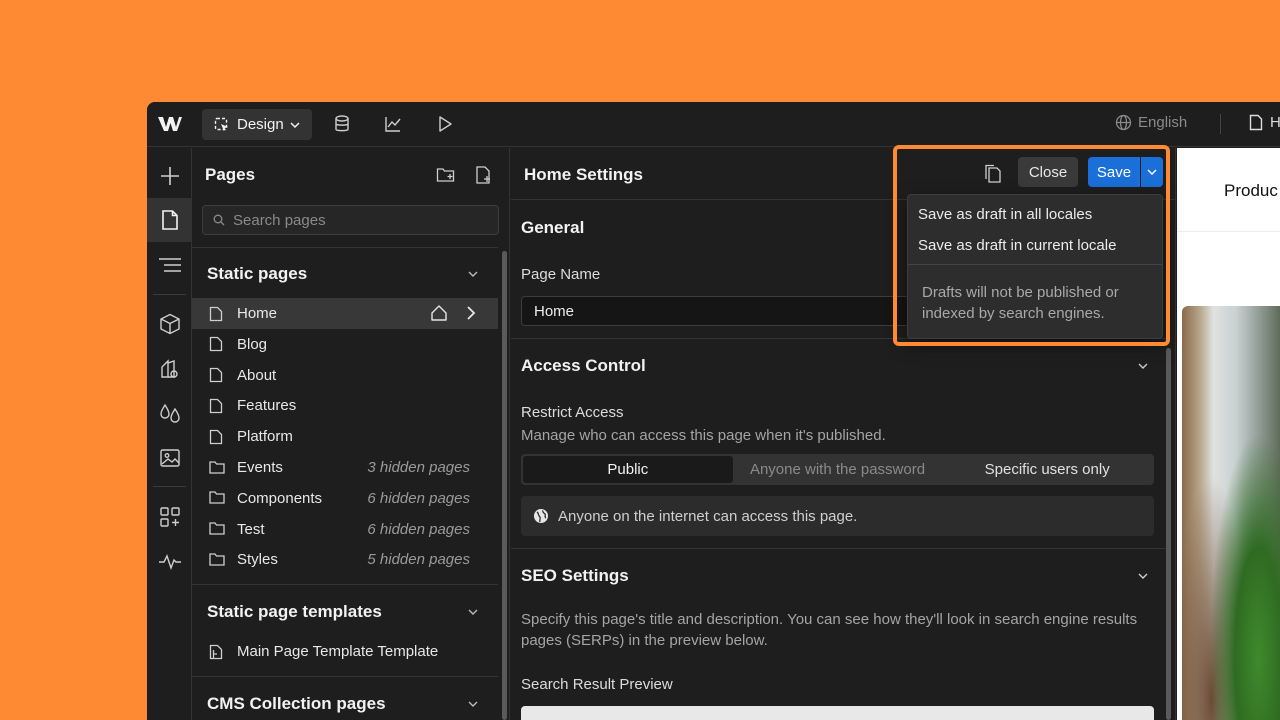 The height and width of the screenshot is (720, 1280). Describe the element at coordinates (265, 437) in the screenshot. I see `page-row-label: Platform` at that location.